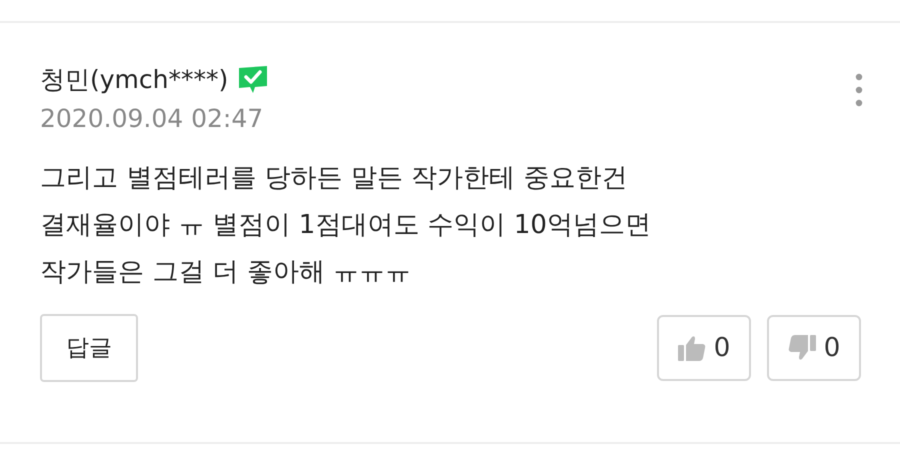 The width and height of the screenshot is (900, 464). I want to click on dislike-count: 0, so click(832, 348).